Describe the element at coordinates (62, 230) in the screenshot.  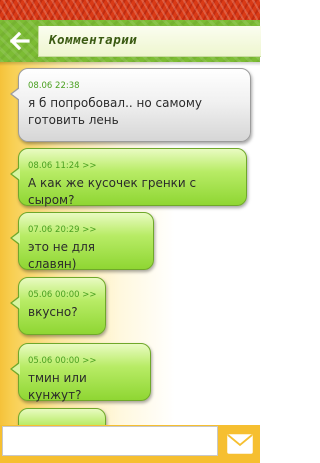
I see `comment-meta: 07.06 20:29 >>` at that location.